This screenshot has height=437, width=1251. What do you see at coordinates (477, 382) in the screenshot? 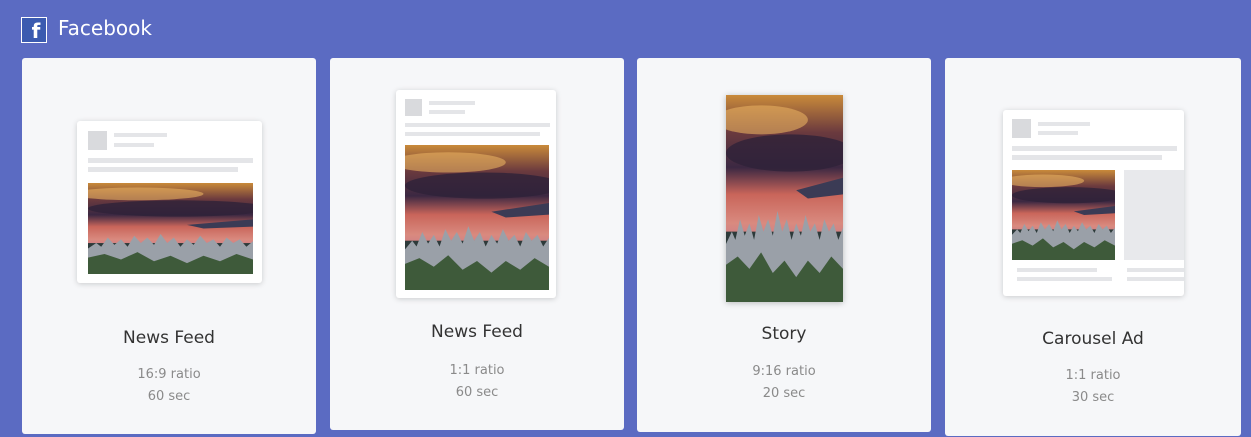
I see `card-meta: 1:1 ratio 60 sec` at bounding box center [477, 382].